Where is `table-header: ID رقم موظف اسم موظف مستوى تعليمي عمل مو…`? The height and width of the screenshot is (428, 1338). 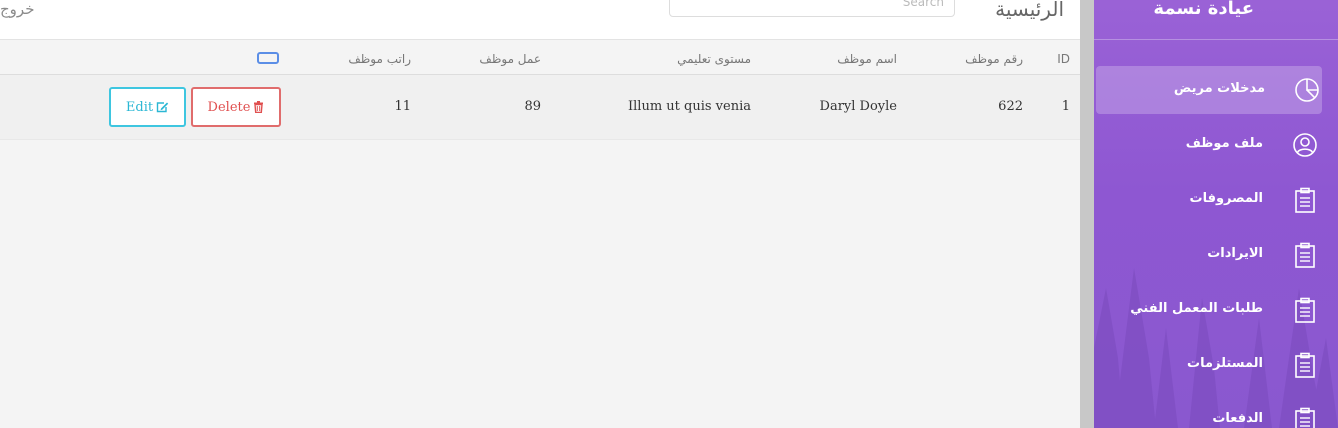
table-header: ID رقم موظف اسم موظف مستوى تعليمي عمل مو… is located at coordinates (540, 57).